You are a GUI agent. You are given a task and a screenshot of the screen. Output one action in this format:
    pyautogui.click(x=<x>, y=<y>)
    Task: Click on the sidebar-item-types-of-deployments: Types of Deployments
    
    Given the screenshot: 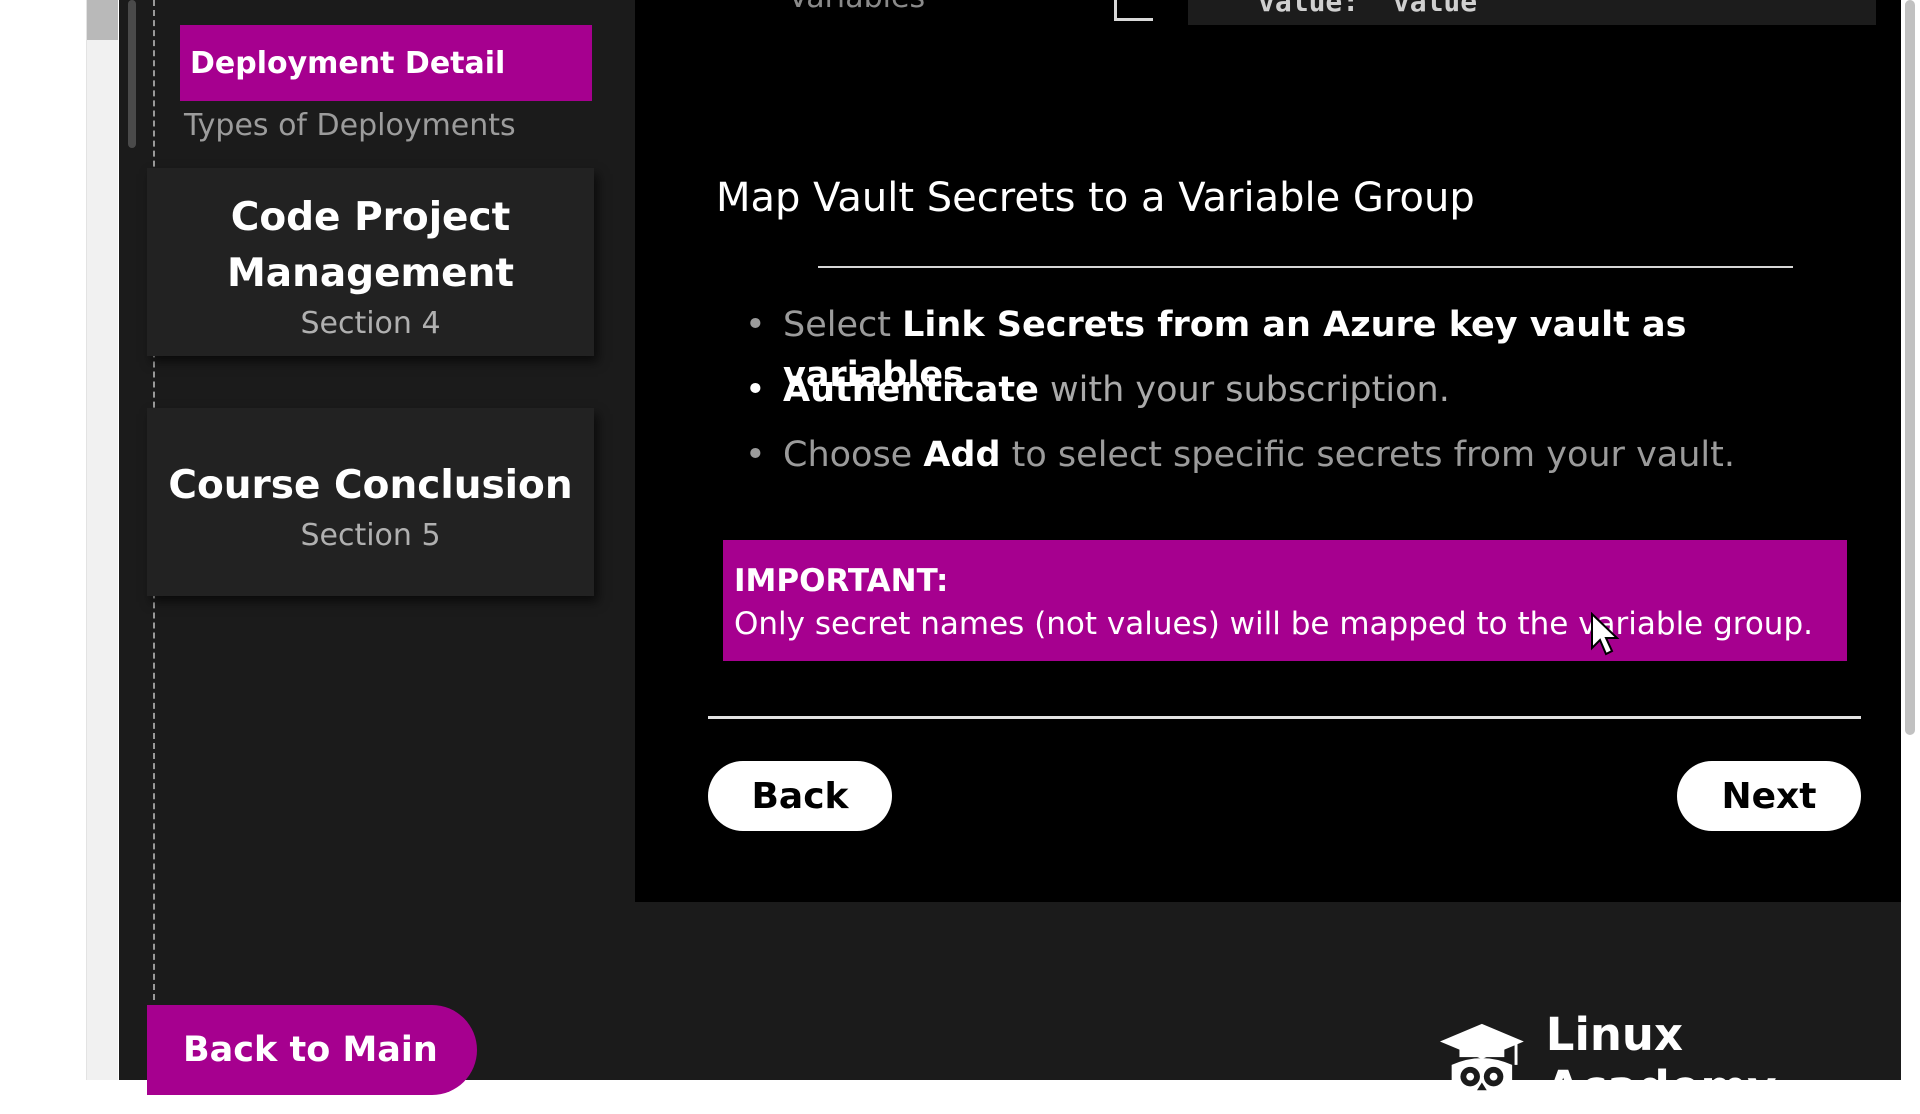 What is the action you would take?
    pyautogui.click(x=350, y=125)
    